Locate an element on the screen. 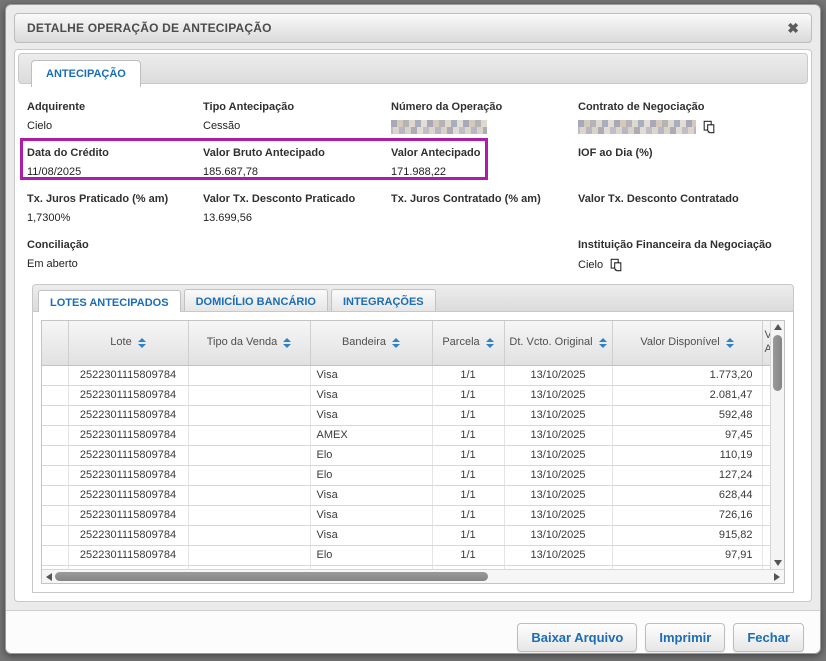 This screenshot has width=826, height=661. tab-lotes-antecipados: LOTES ANTECIPADOS is located at coordinates (109, 301).